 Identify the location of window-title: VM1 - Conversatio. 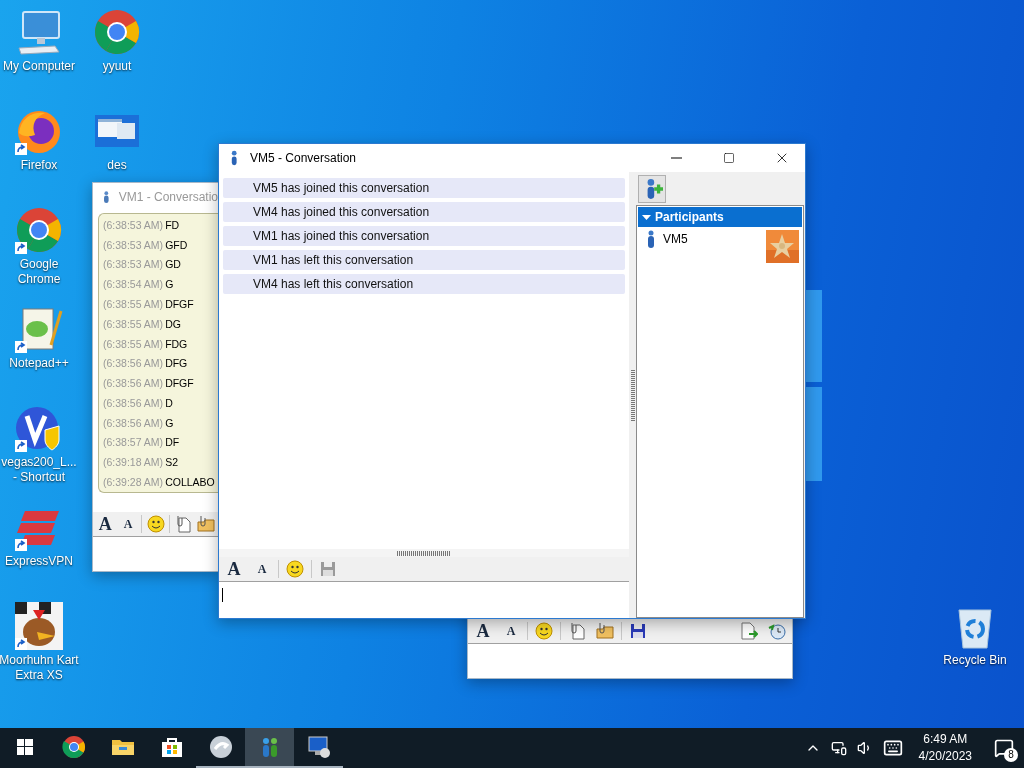
(168, 197).